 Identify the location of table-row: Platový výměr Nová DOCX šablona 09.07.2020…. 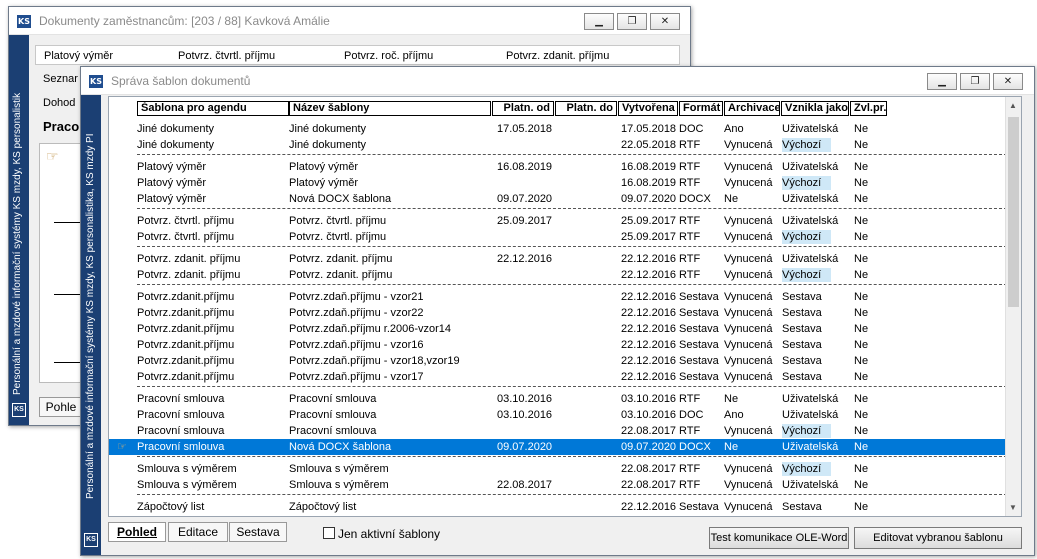
(558, 199).